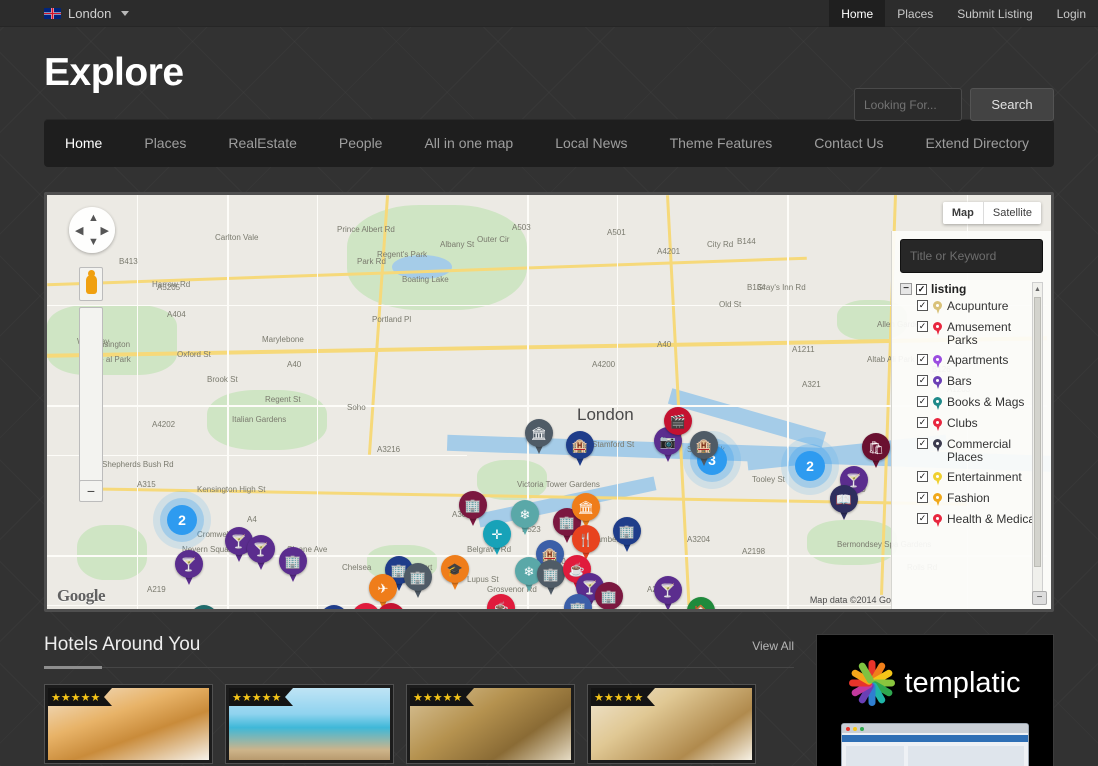 The width and height of the screenshot is (1098, 766). I want to click on category-label: Commercial Places, so click(979, 450).